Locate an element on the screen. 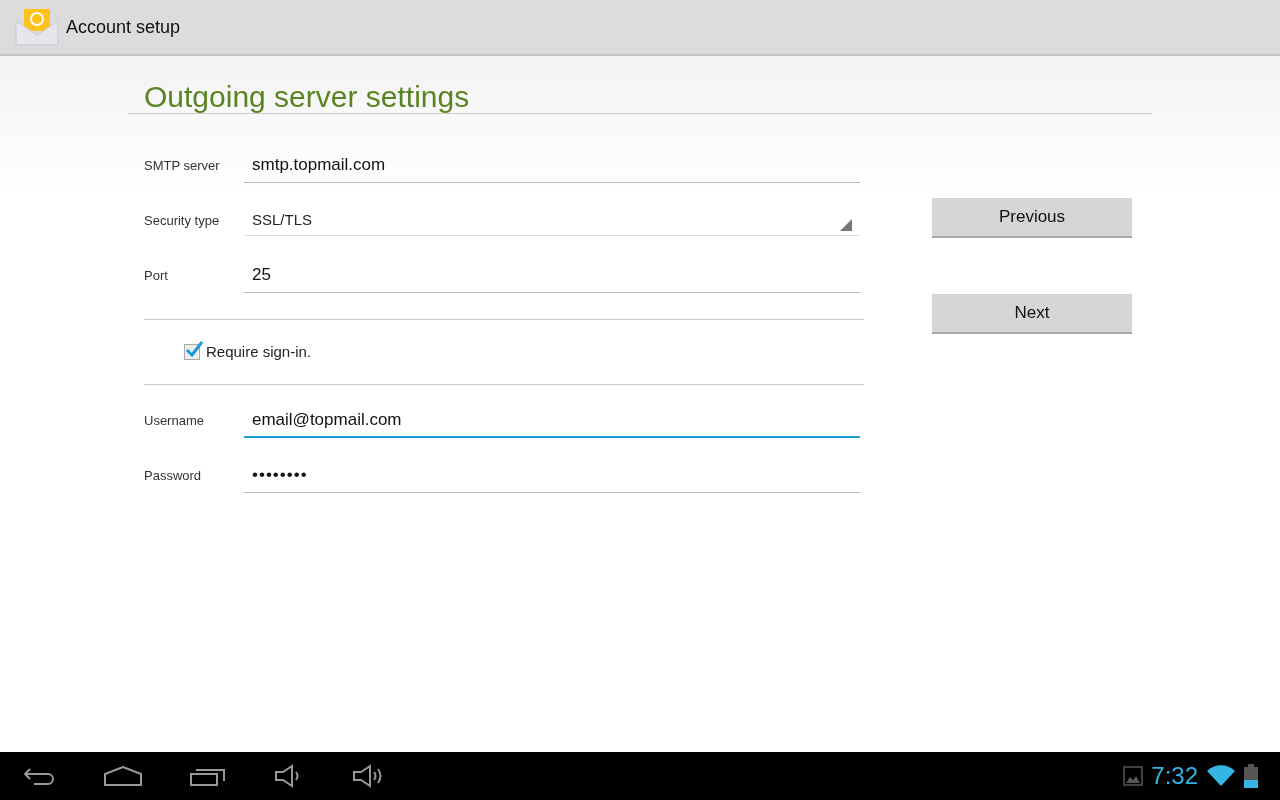 Image resolution: width=1280 pixels, height=800 pixels. nav-button: Previous is located at coordinates (1032, 218).